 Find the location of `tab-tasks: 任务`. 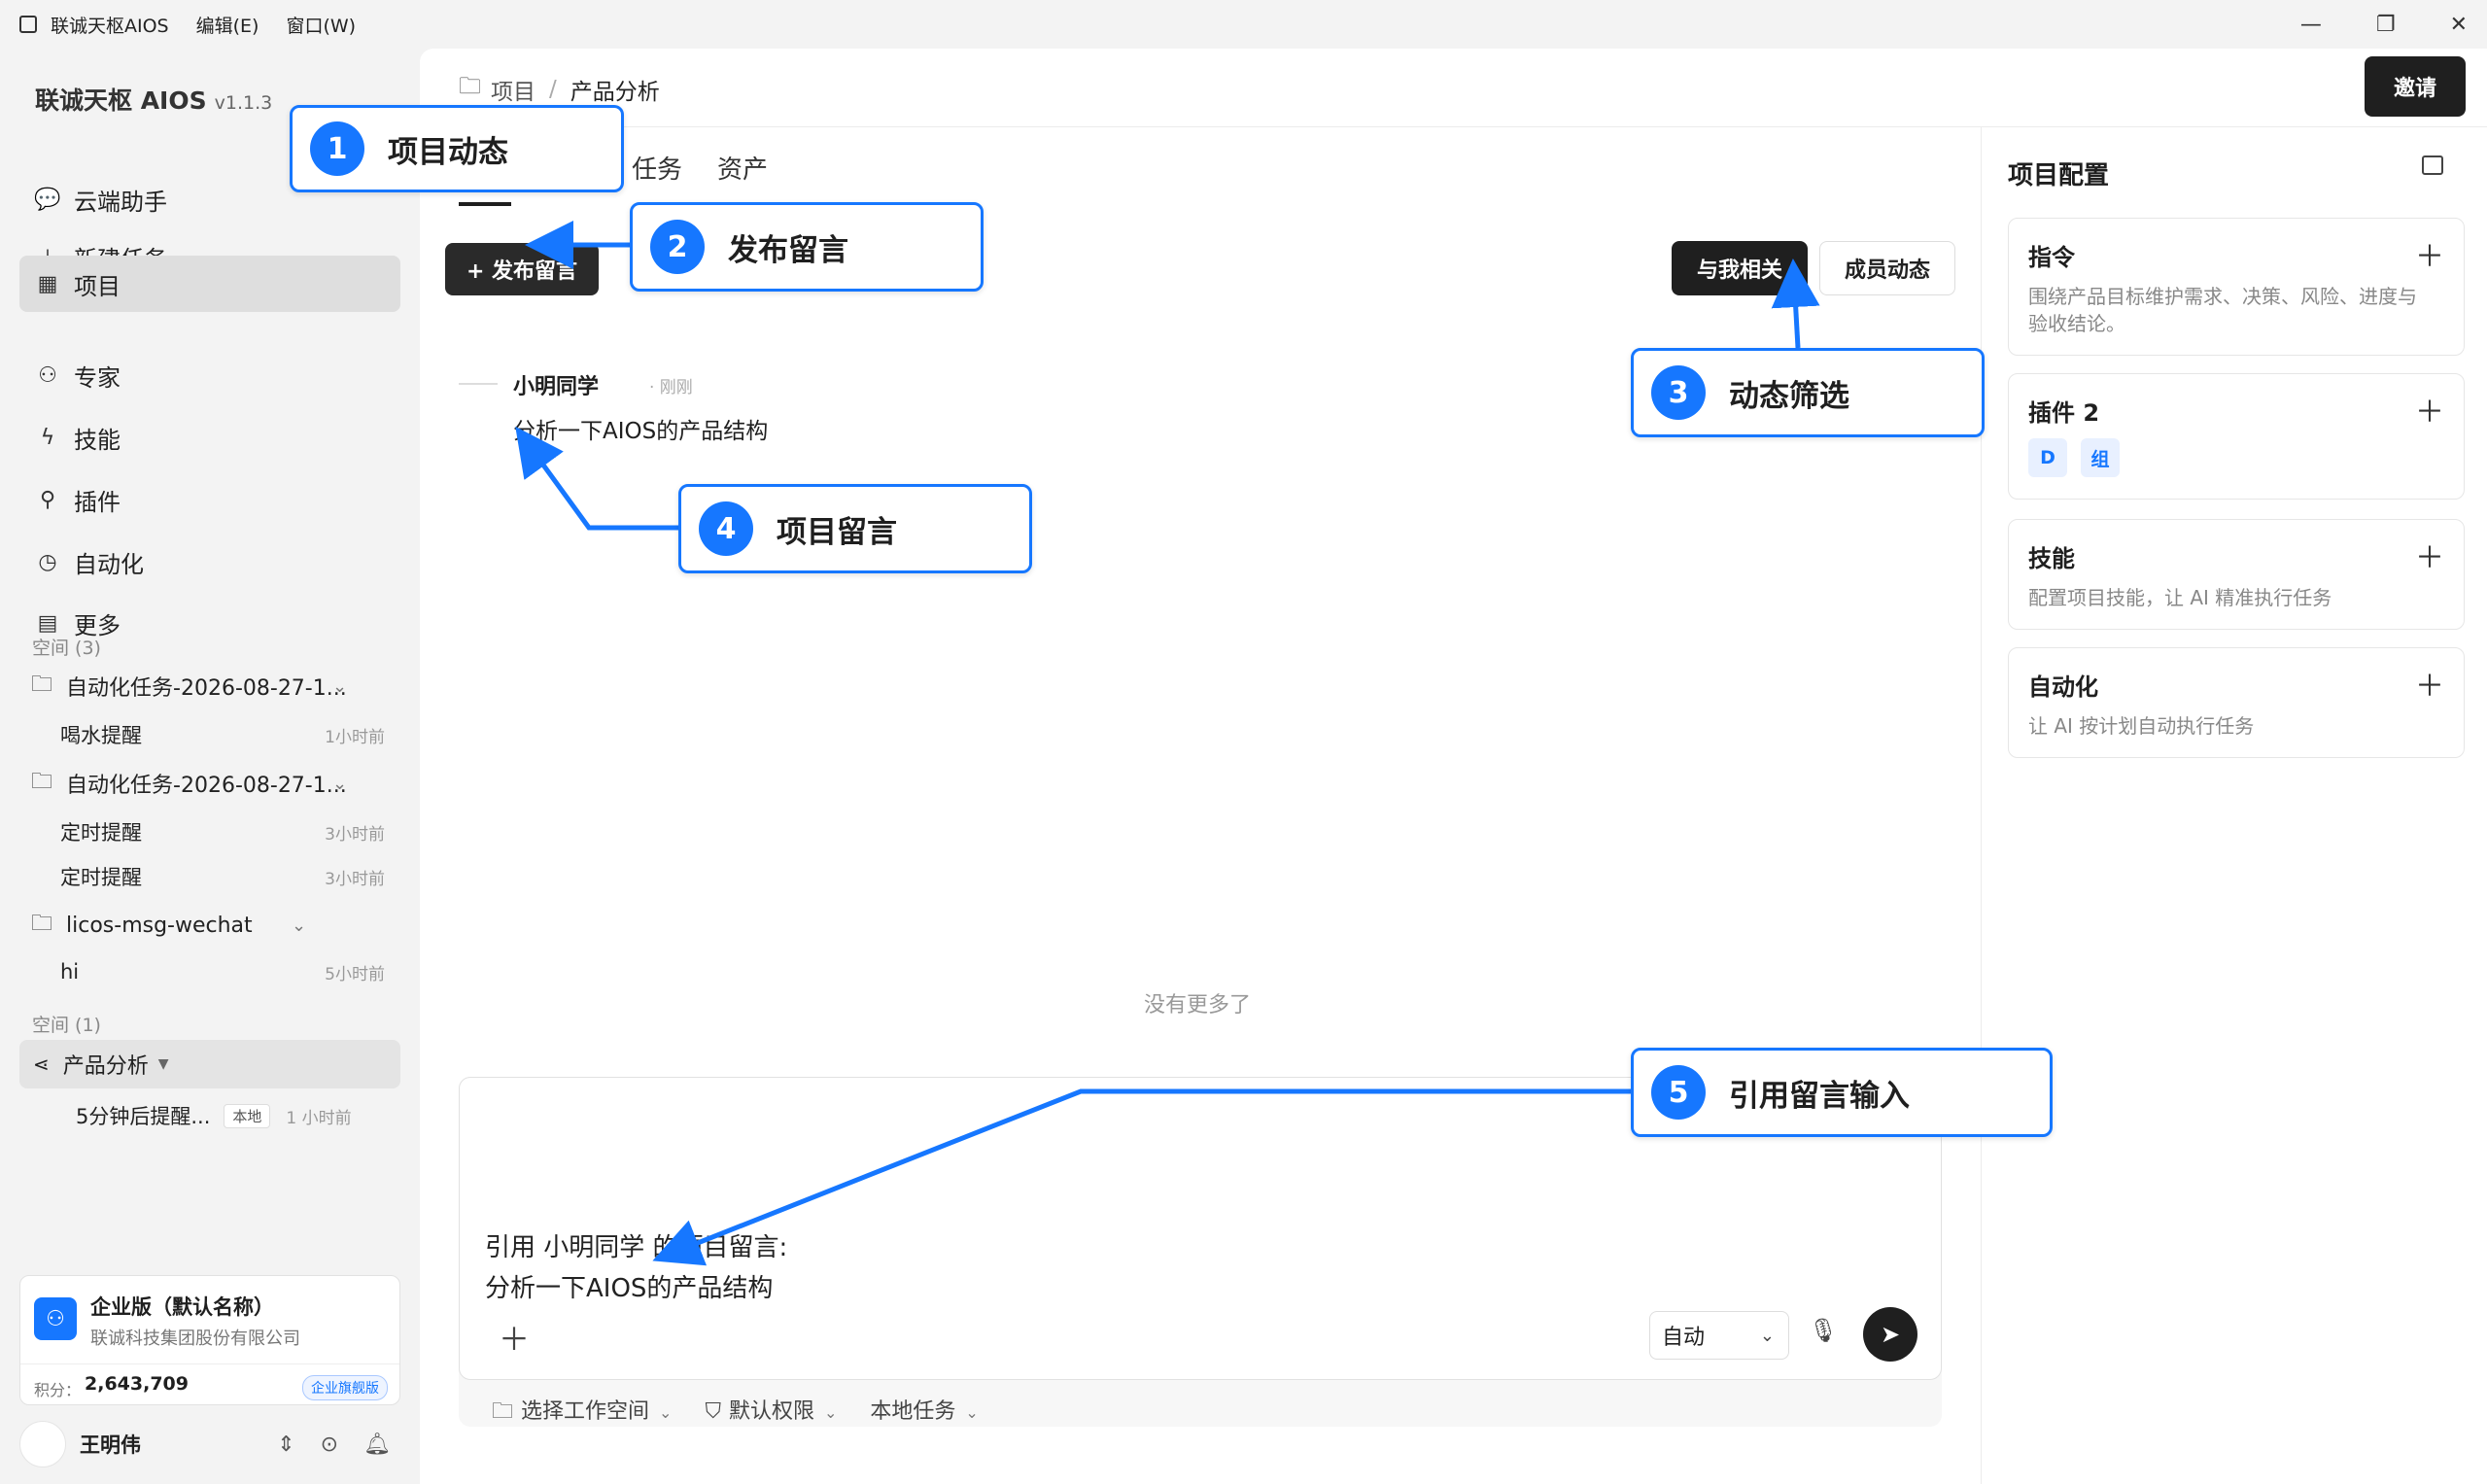

tab-tasks: 任务 is located at coordinates (657, 168).